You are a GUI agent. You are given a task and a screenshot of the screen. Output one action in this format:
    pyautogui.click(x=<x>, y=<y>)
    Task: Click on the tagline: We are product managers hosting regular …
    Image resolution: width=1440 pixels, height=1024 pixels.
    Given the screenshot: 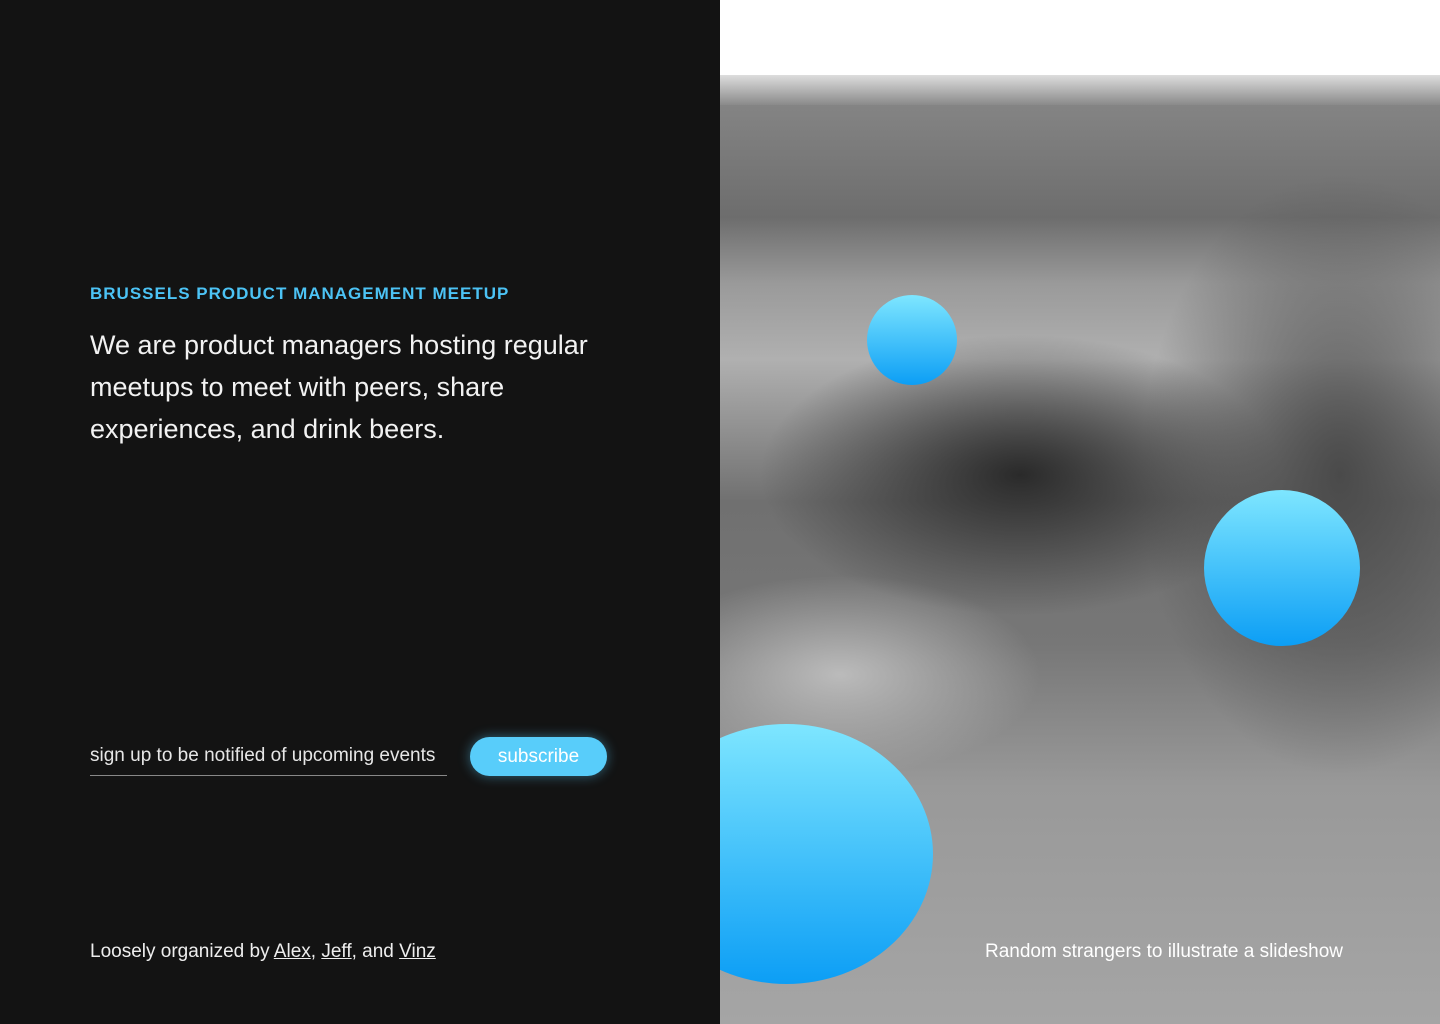 What is the action you would take?
    pyautogui.click(x=339, y=387)
    